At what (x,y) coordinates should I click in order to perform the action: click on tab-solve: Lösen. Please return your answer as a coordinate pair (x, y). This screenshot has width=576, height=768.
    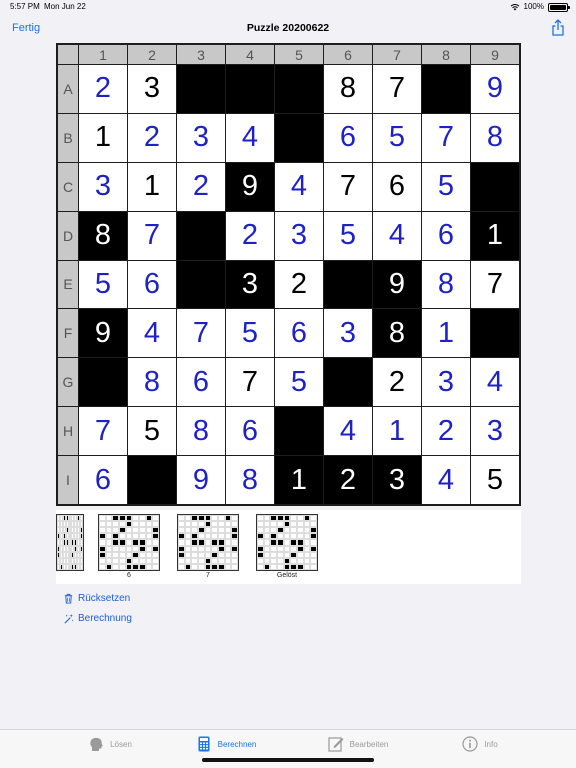
    Looking at the image, I should click on (110, 744).